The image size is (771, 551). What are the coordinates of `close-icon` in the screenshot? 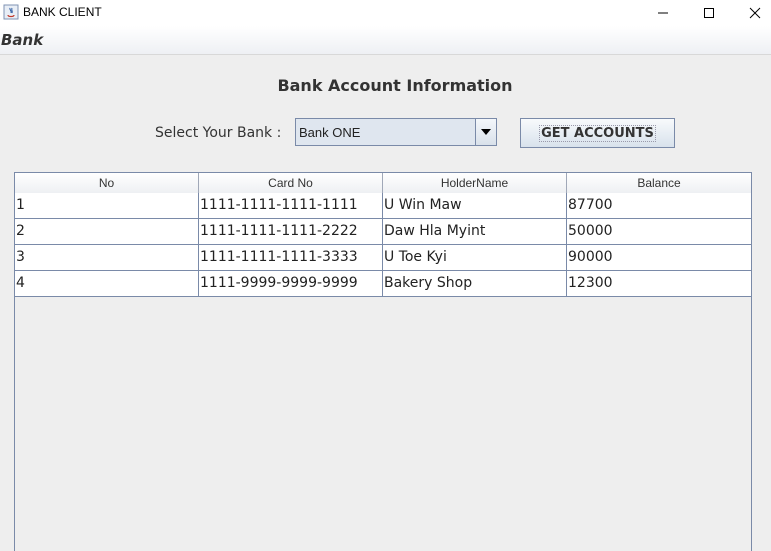 It's located at (755, 13).